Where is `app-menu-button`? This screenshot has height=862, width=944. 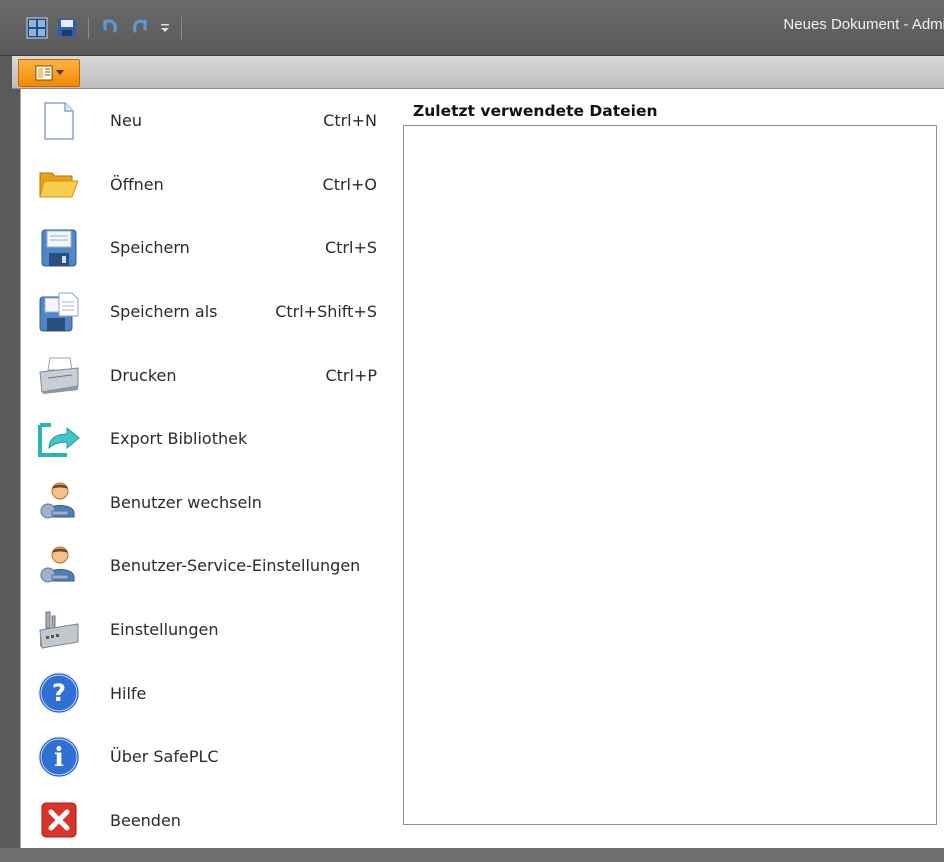
app-menu-button is located at coordinates (49, 73).